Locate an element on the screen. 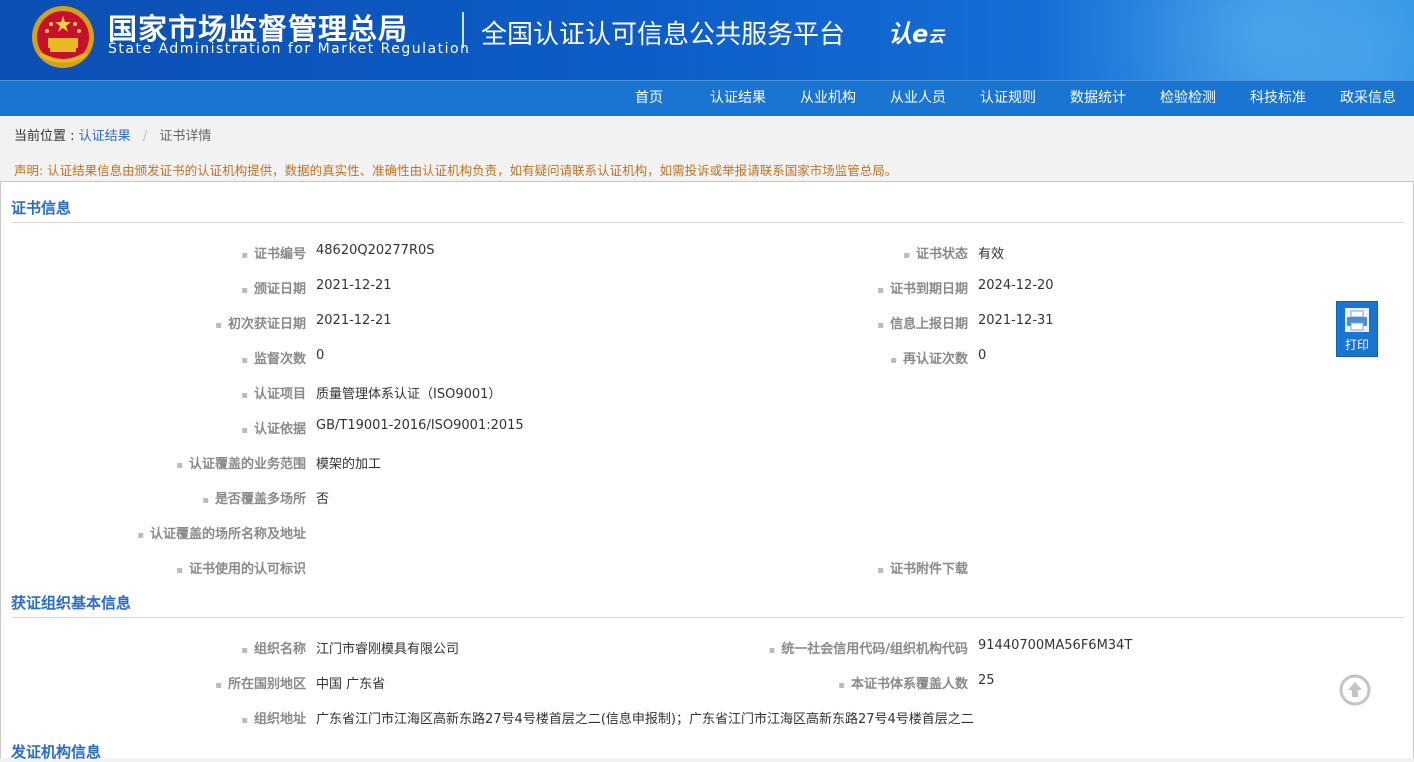 This screenshot has height=762, width=1414. nav-institutions: 从业机构 is located at coordinates (828, 98).